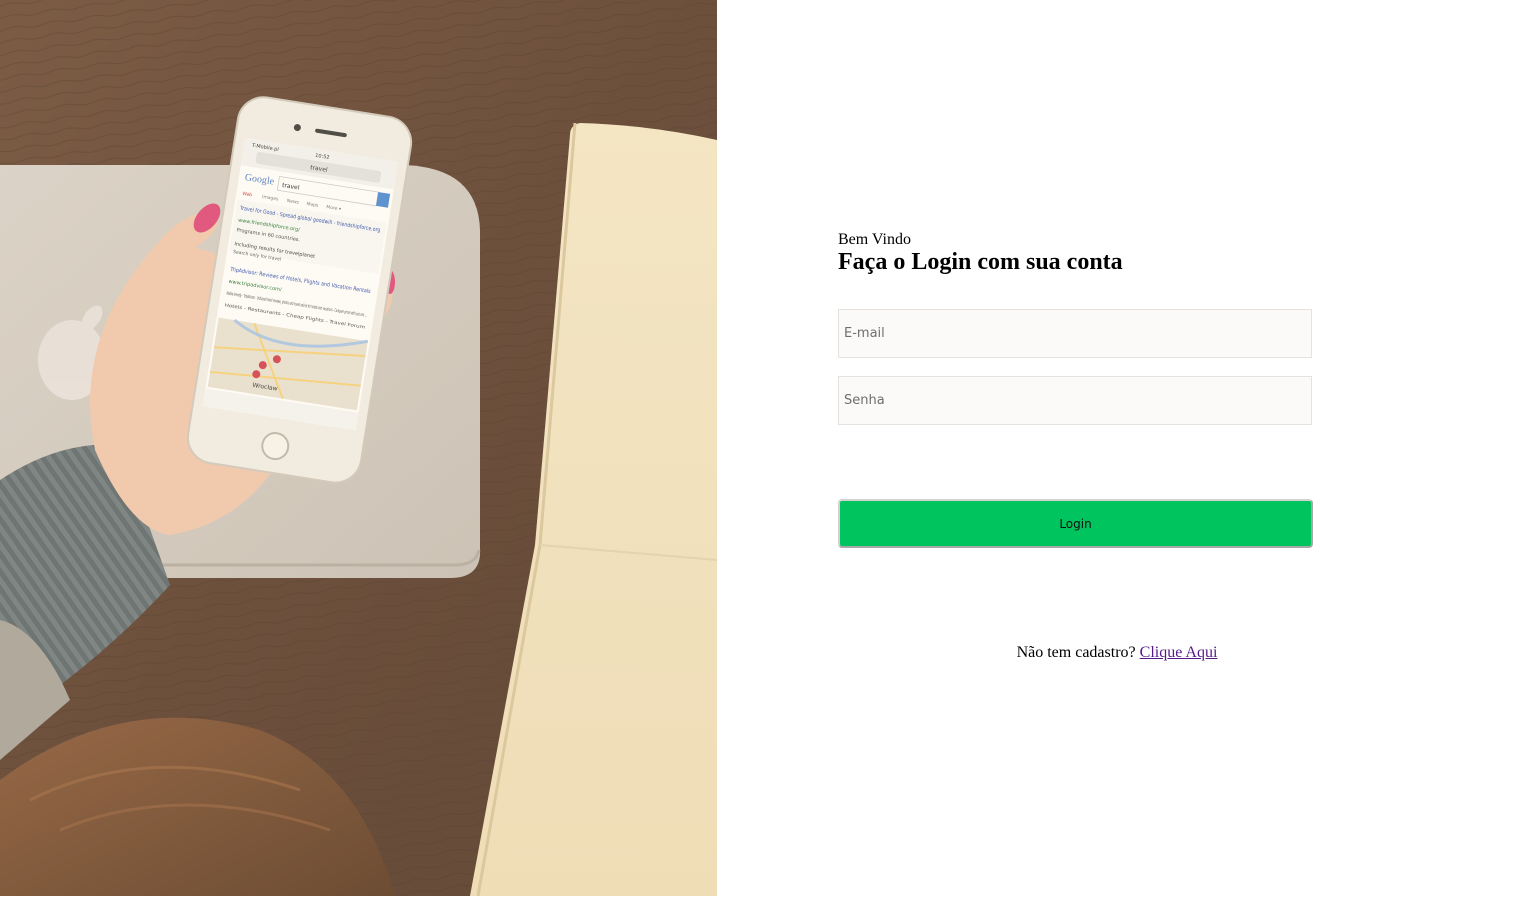  Describe the element at coordinates (1075, 523) in the screenshot. I see `login-button: Login` at that location.